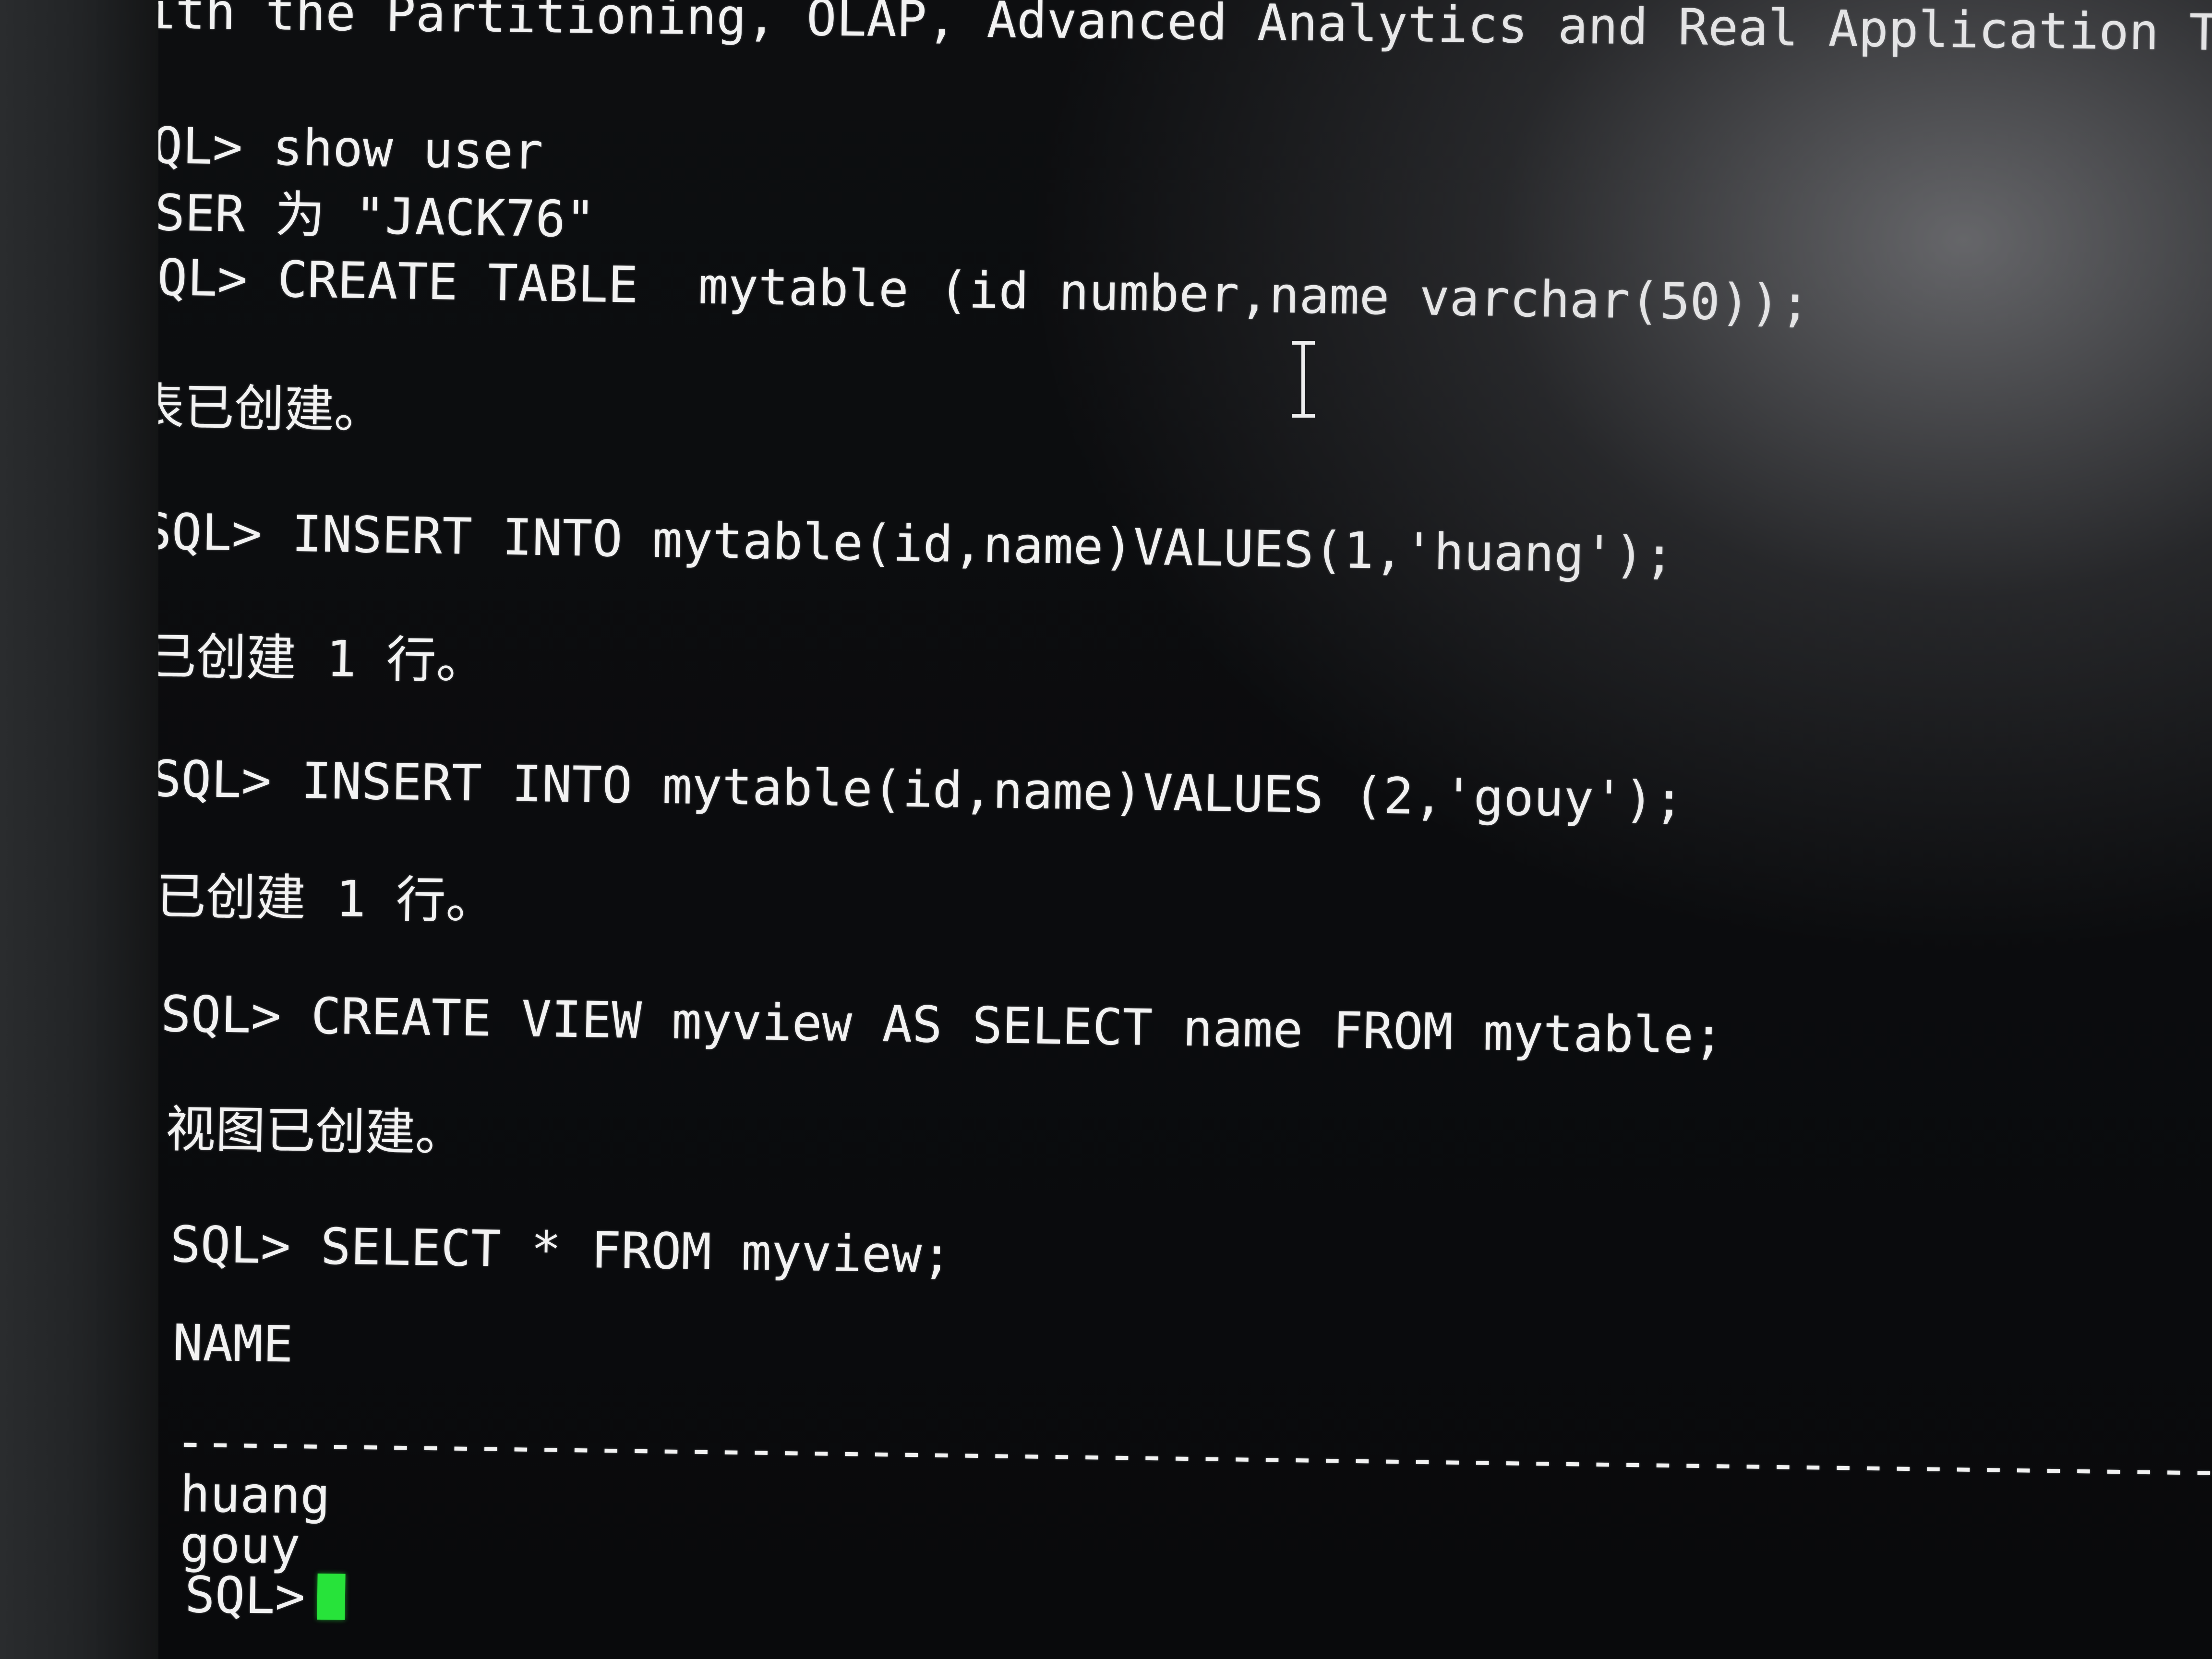 Image resolution: width=2212 pixels, height=1659 pixels. I want to click on monitor-bezel, so click(79, 829).